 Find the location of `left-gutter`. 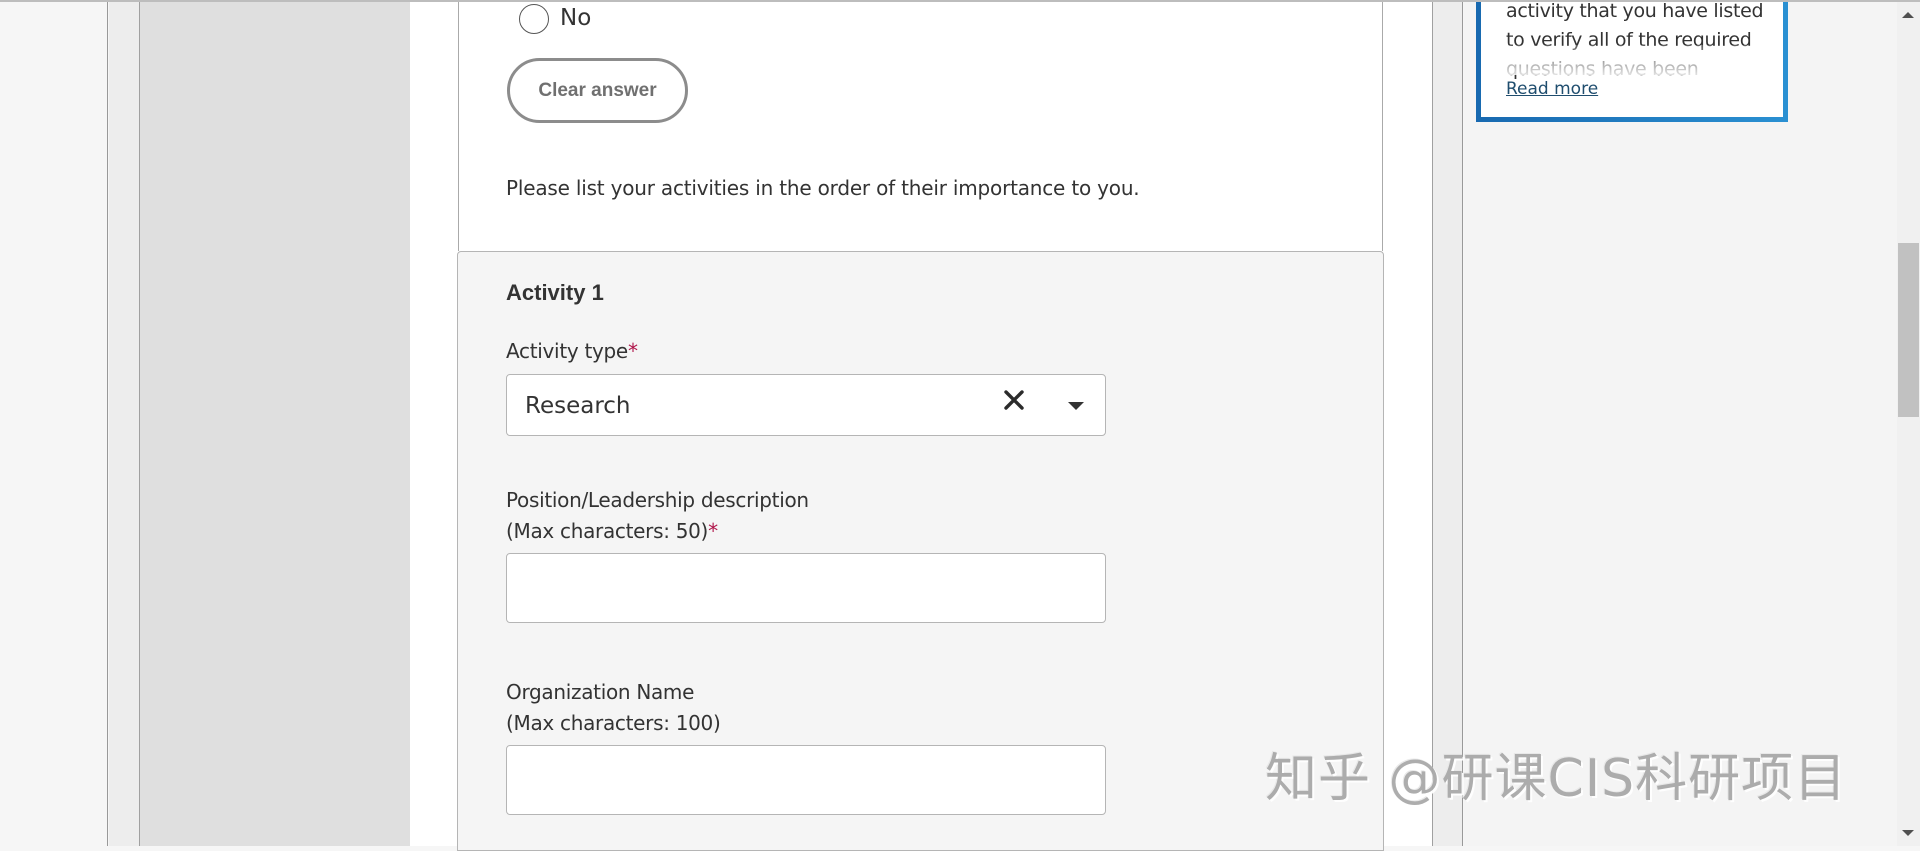

left-gutter is located at coordinates (124, 423).